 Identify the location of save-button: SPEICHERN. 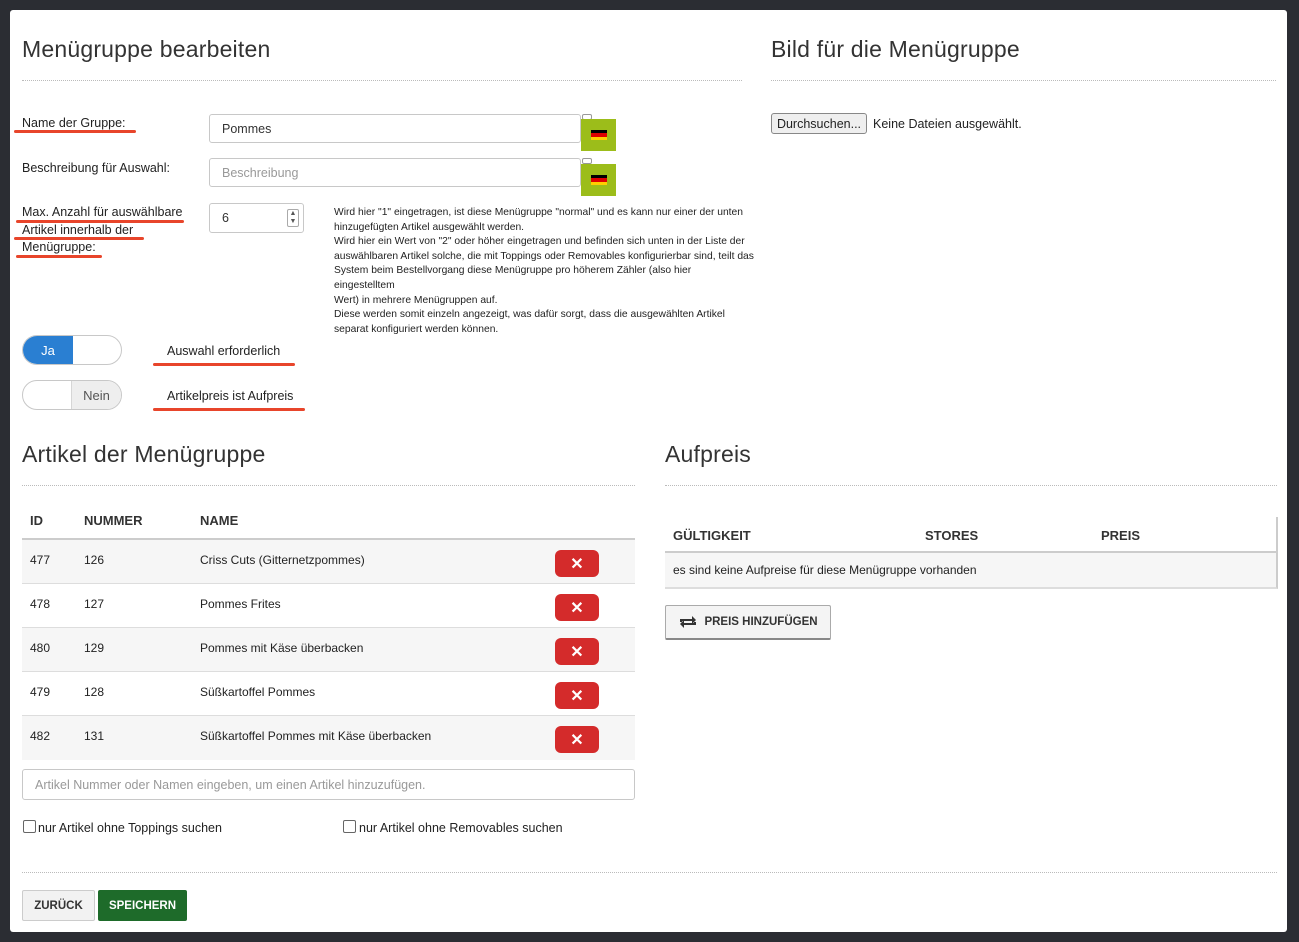
(142, 905).